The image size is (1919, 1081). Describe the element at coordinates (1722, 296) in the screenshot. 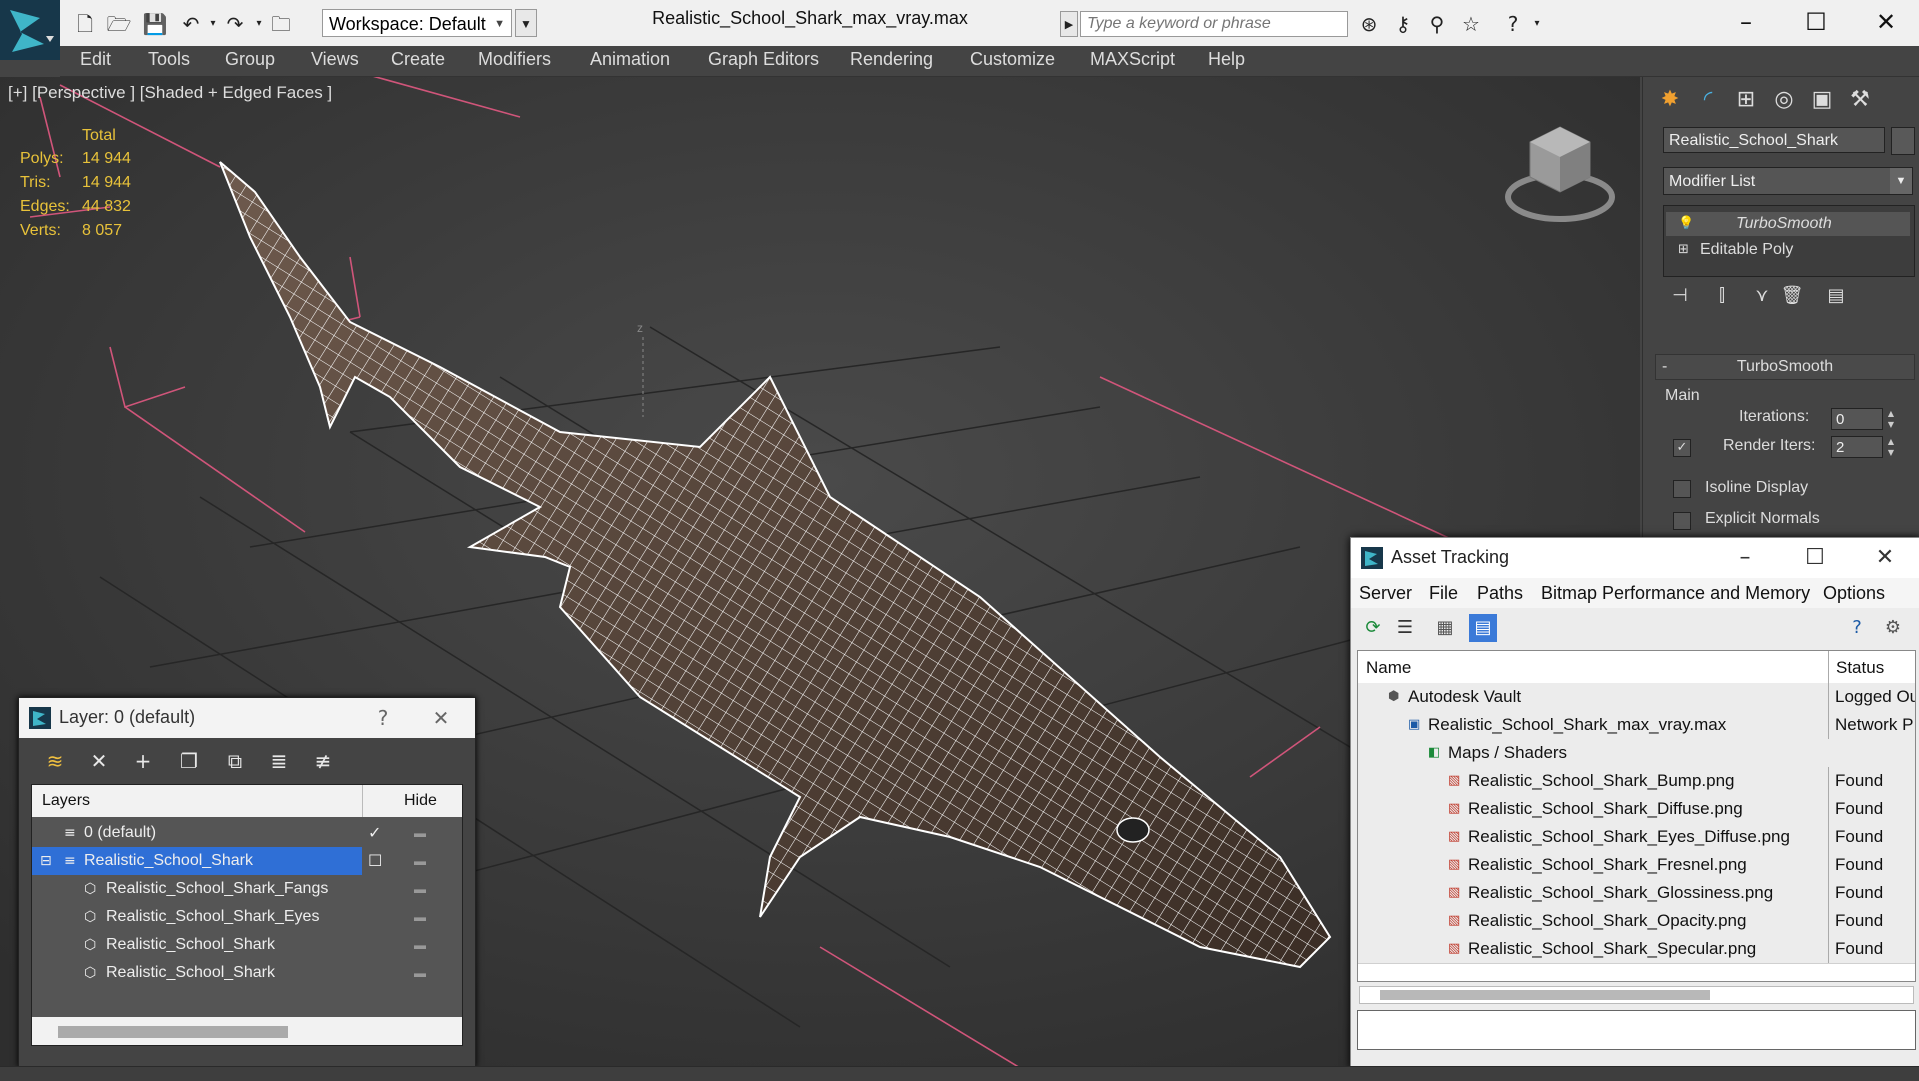

I see `show-end-result-icon: ⫿` at that location.